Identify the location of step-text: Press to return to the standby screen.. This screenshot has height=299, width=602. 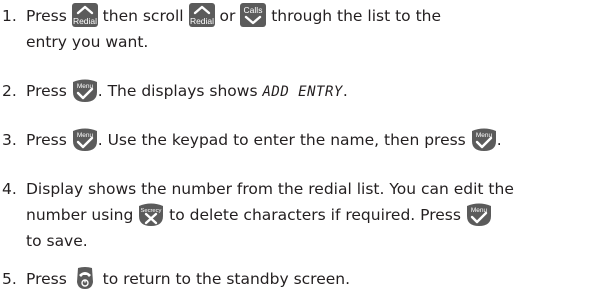
(313, 279).